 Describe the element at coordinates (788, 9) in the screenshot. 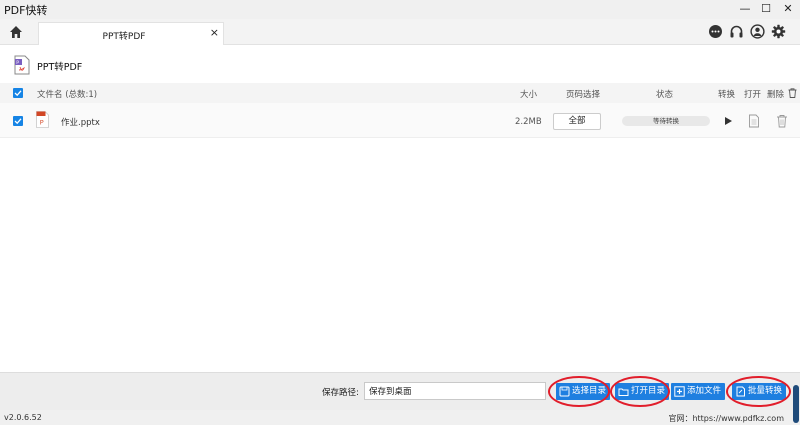

I see `close-button: ✕` at that location.